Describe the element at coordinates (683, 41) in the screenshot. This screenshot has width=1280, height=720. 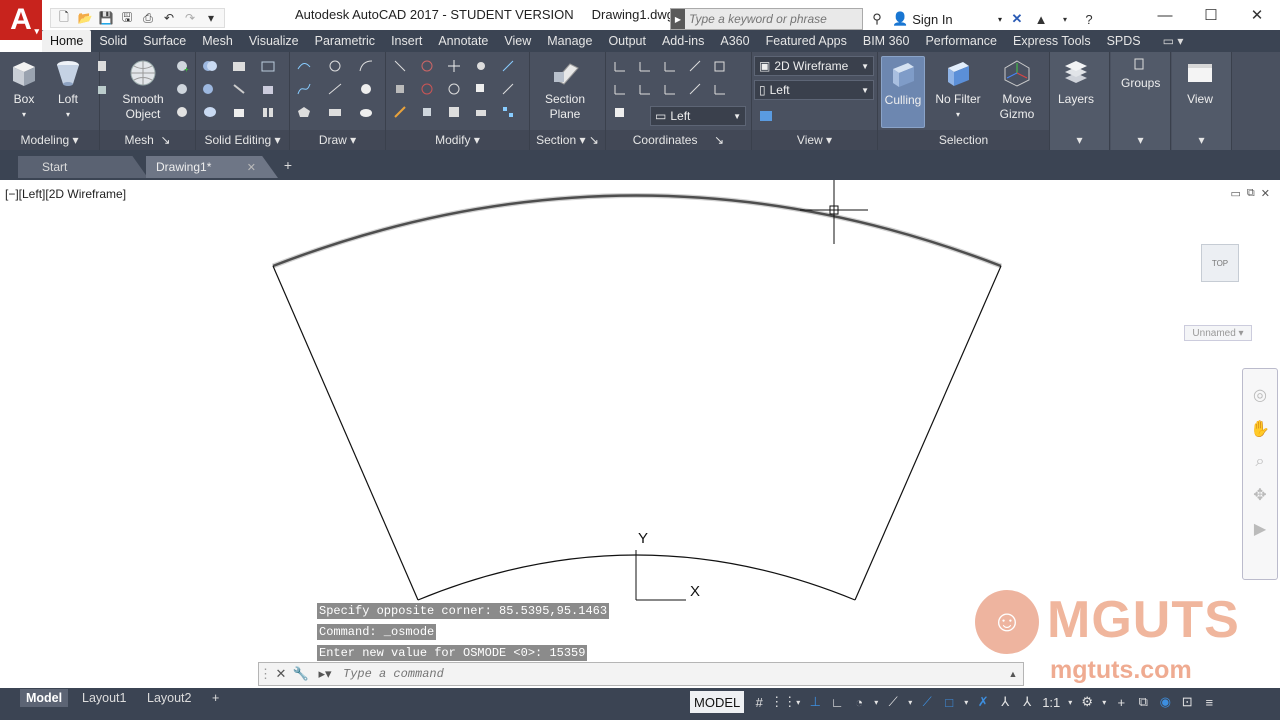
I see `tab-add-ins: Add-ins` at that location.